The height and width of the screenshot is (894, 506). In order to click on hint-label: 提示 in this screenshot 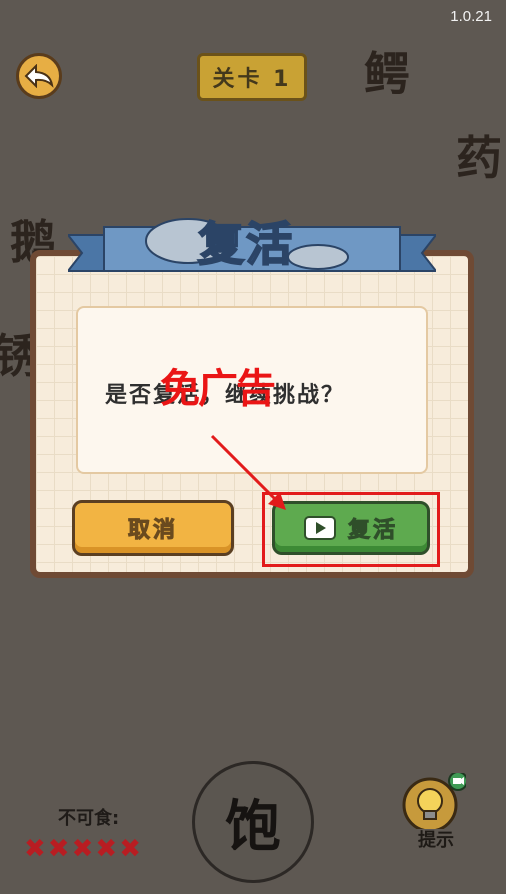, I will do `click(436, 840)`.